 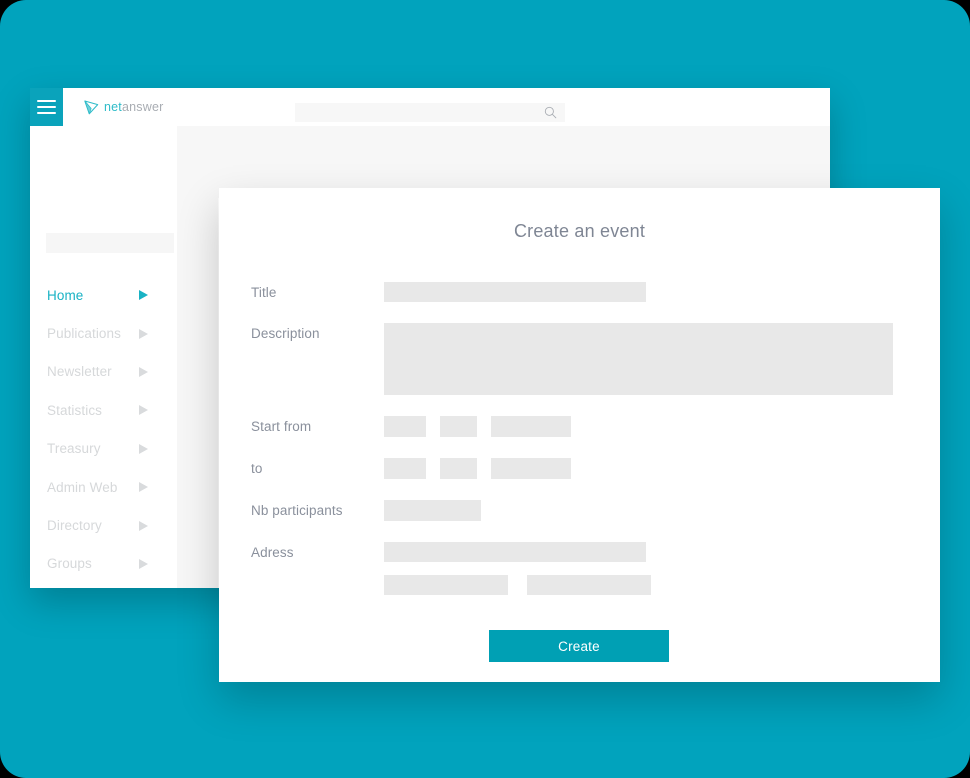 I want to click on start-from-day-input, so click(x=405, y=426).